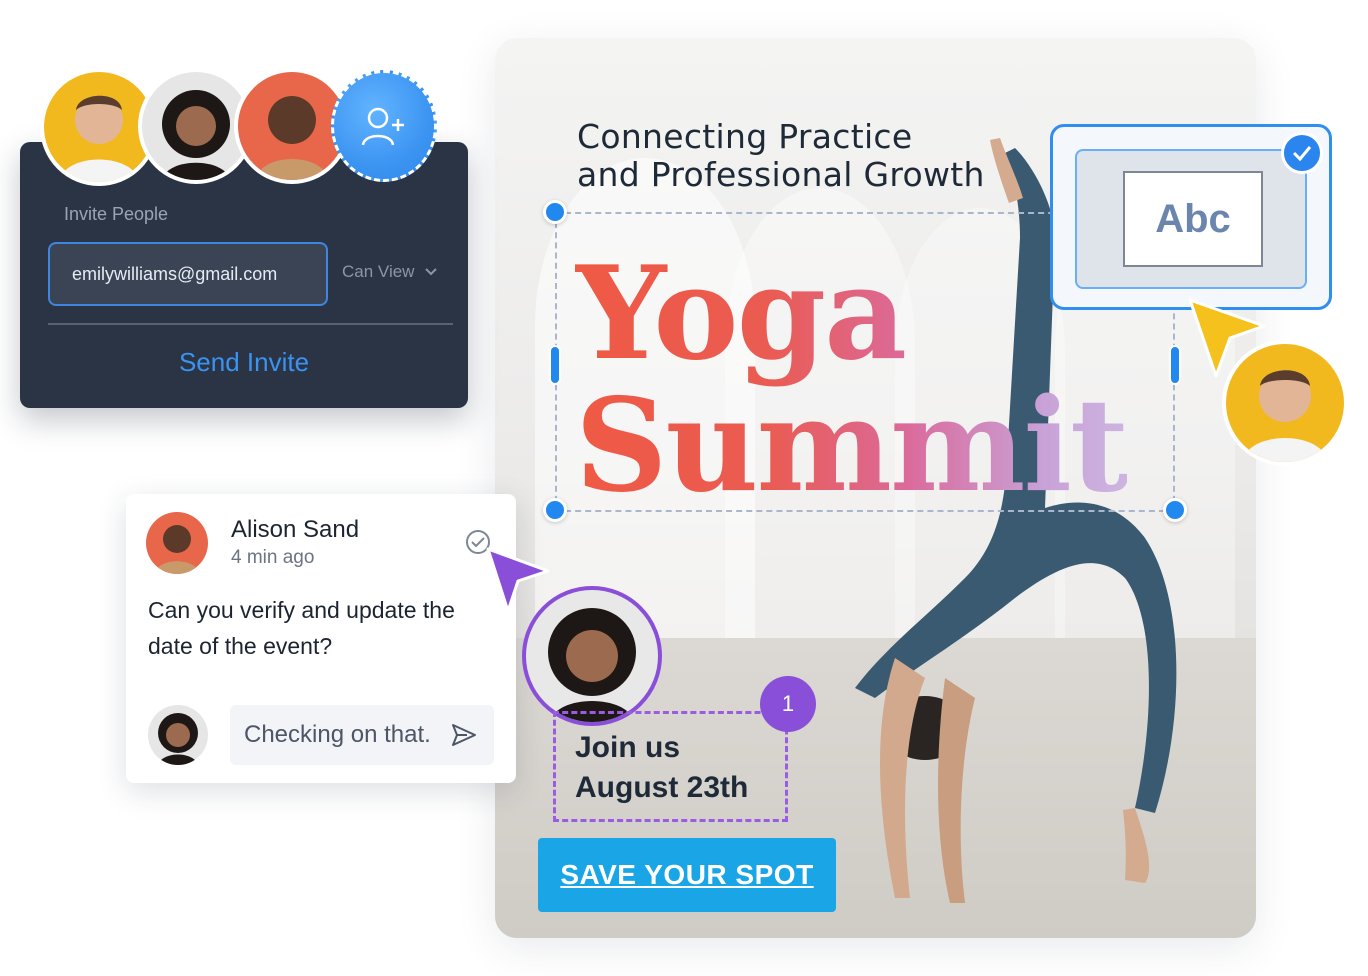 This screenshot has height=976, width=1368. I want to click on subtitle-line-2: and Professional Growth, so click(781, 174).